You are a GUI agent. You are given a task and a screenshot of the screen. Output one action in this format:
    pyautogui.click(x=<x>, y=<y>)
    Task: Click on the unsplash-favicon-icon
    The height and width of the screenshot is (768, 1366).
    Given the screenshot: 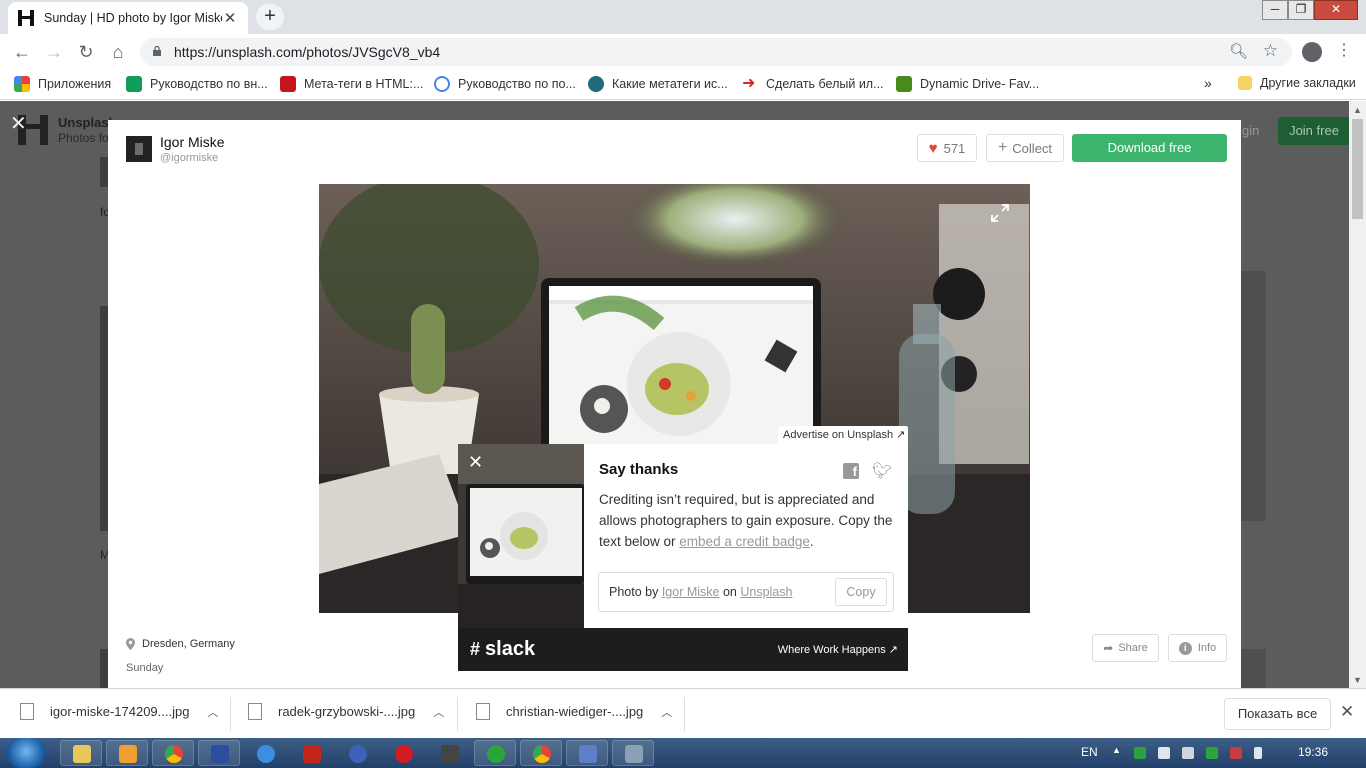 What is the action you would take?
    pyautogui.click(x=26, y=18)
    